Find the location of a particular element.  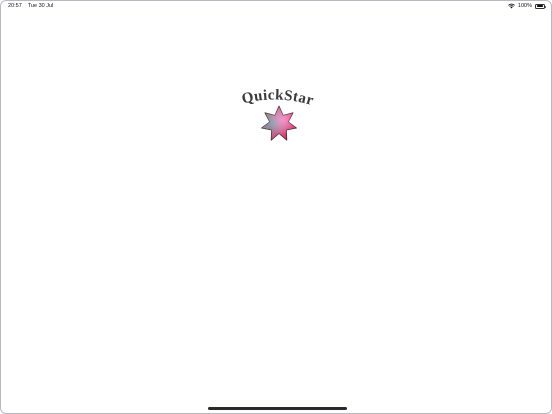

status-time: 20:57 is located at coordinates (15, 6).